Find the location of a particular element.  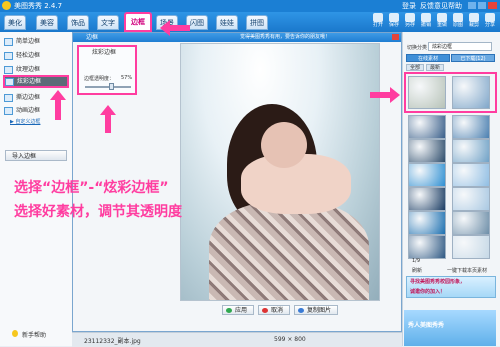

download-page-button: 一键下载本页素材 is located at coordinates (467, 270).